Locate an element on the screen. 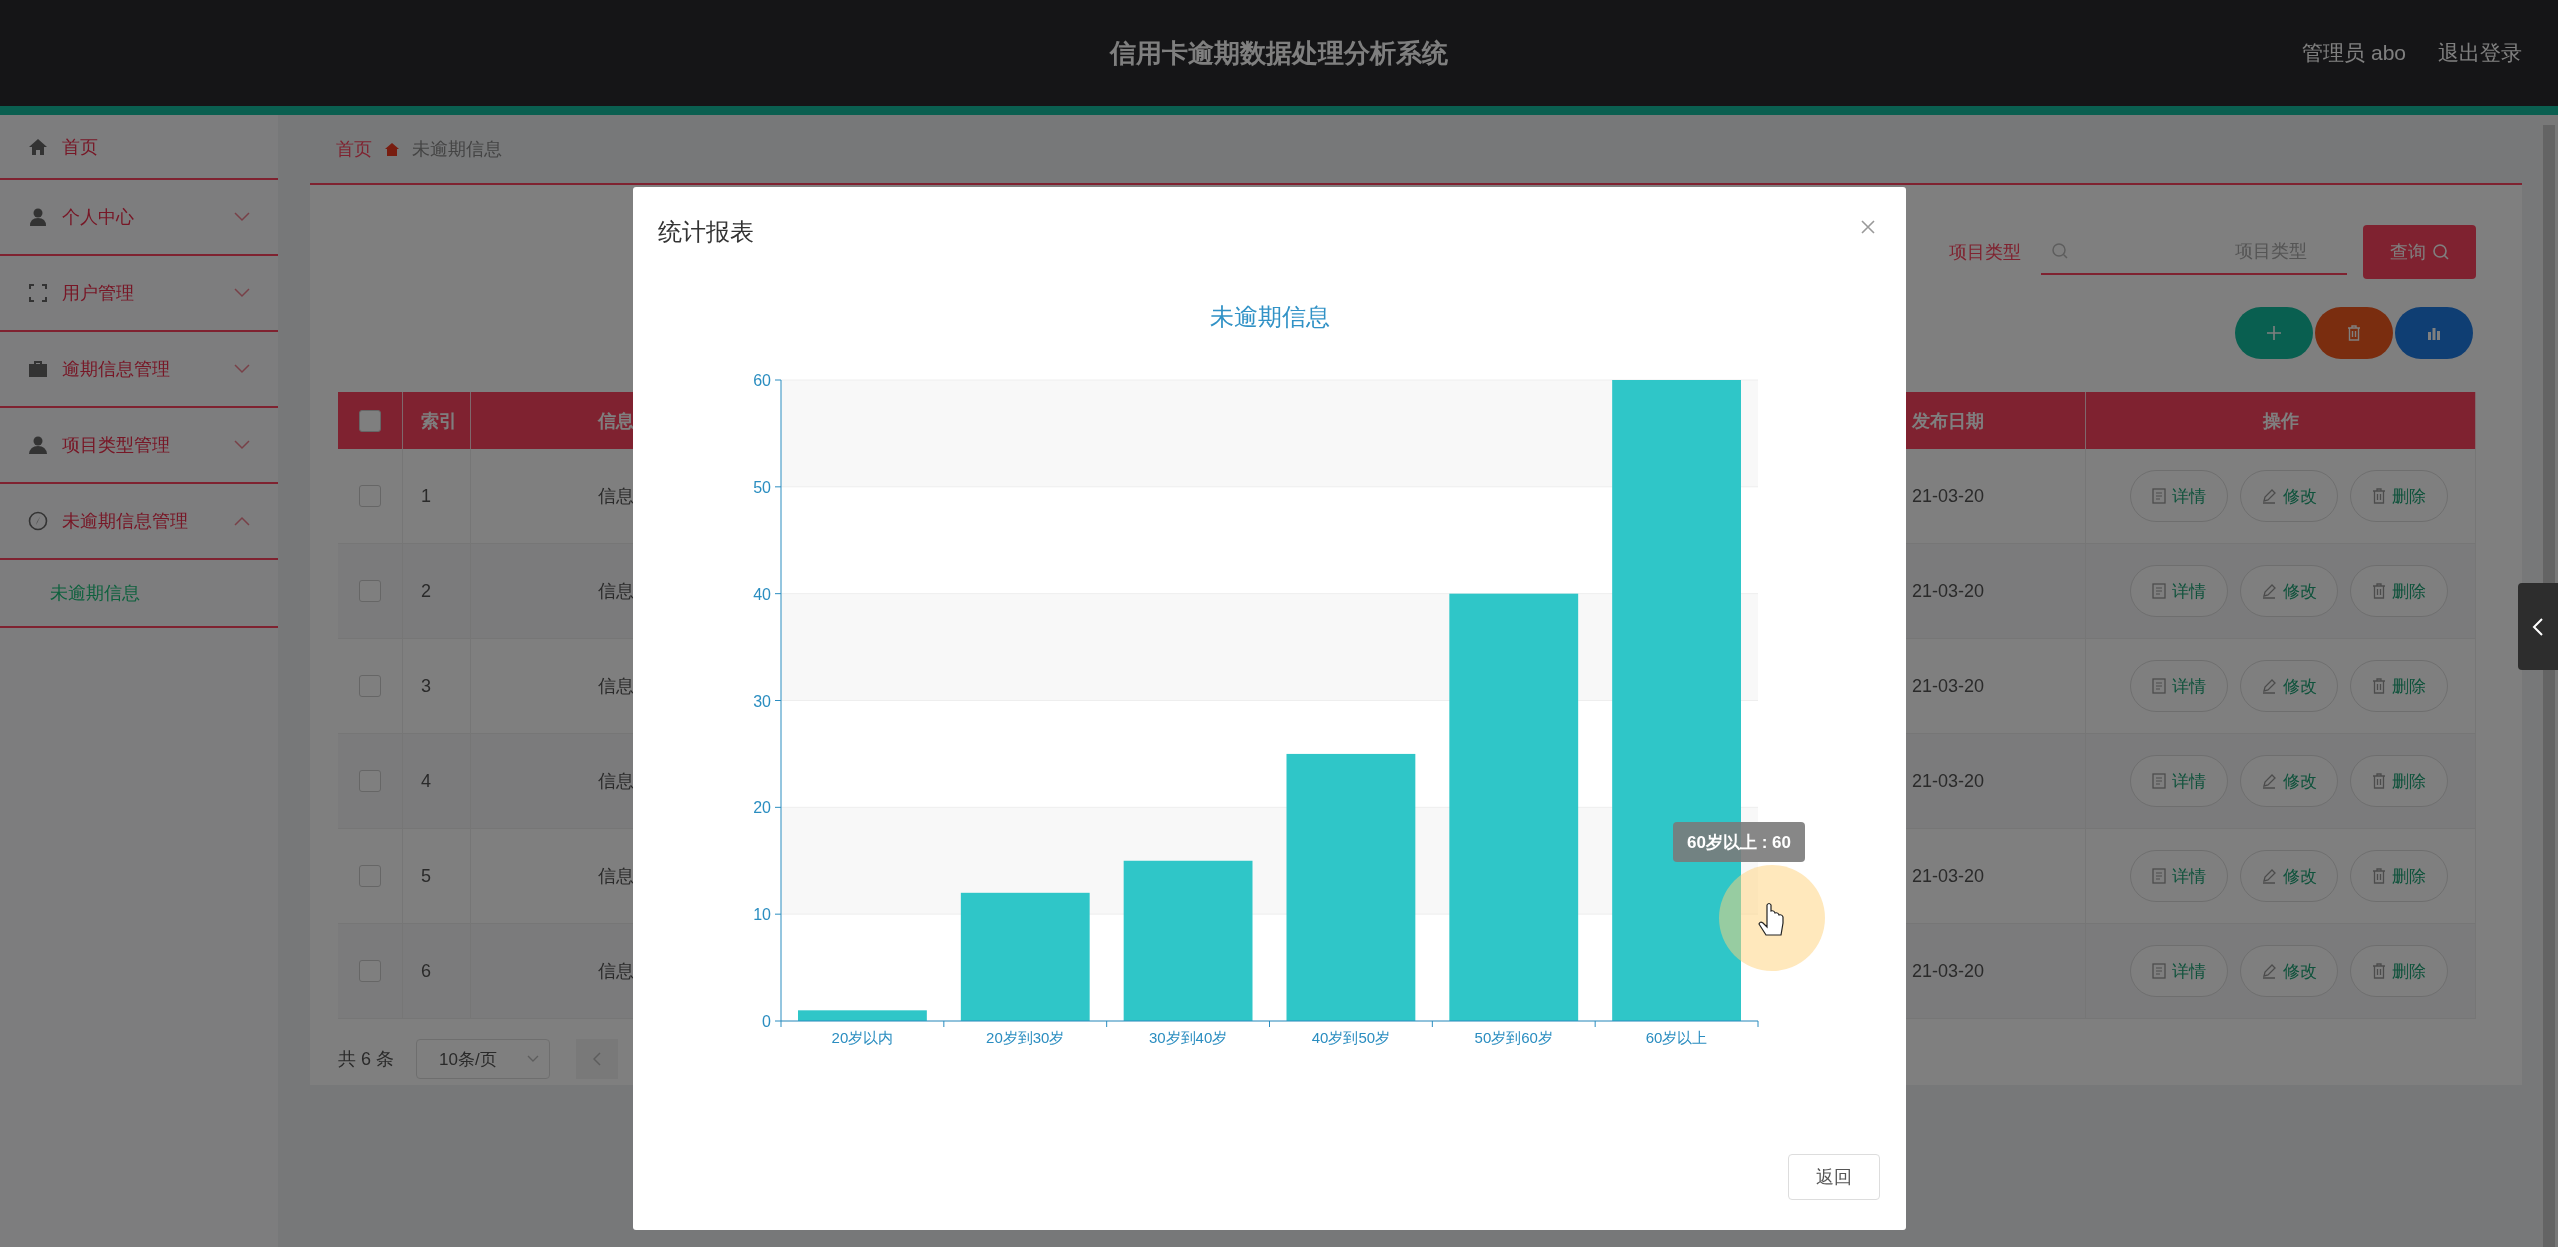 The image size is (2558, 1247). plus-icon is located at coordinates (2274, 333).